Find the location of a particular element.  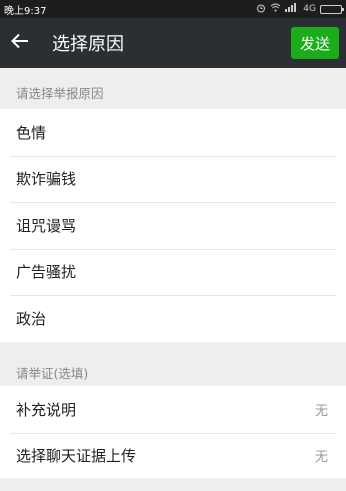

send-button: 发送 is located at coordinates (315, 43).